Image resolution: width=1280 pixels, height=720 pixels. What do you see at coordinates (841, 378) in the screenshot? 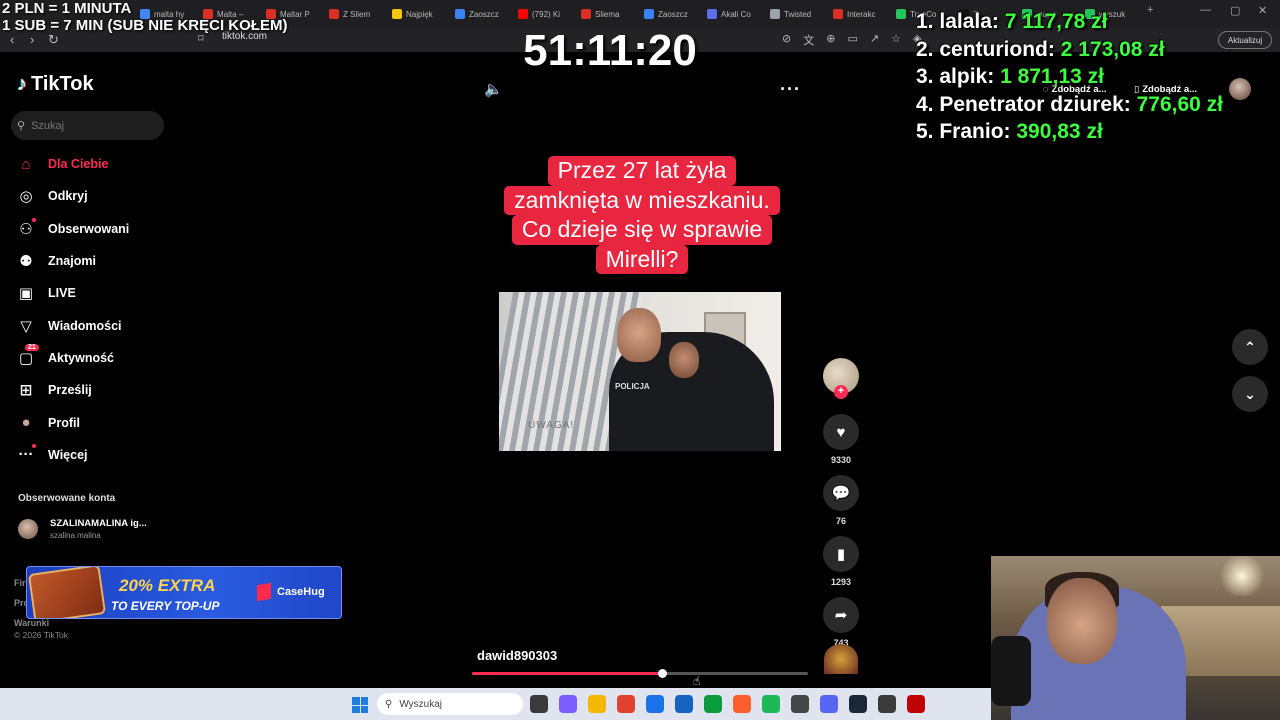
I see `creator-avatar: +` at bounding box center [841, 378].